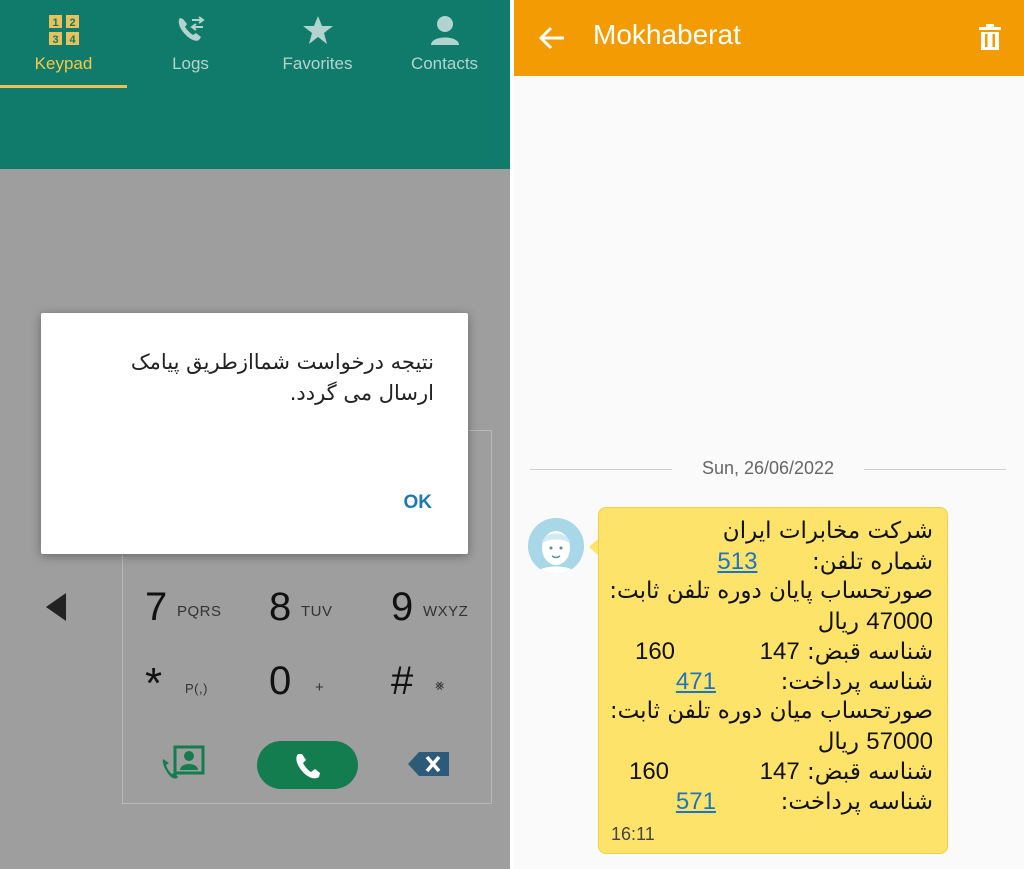  I want to click on message-time: 16:11, so click(633, 834).